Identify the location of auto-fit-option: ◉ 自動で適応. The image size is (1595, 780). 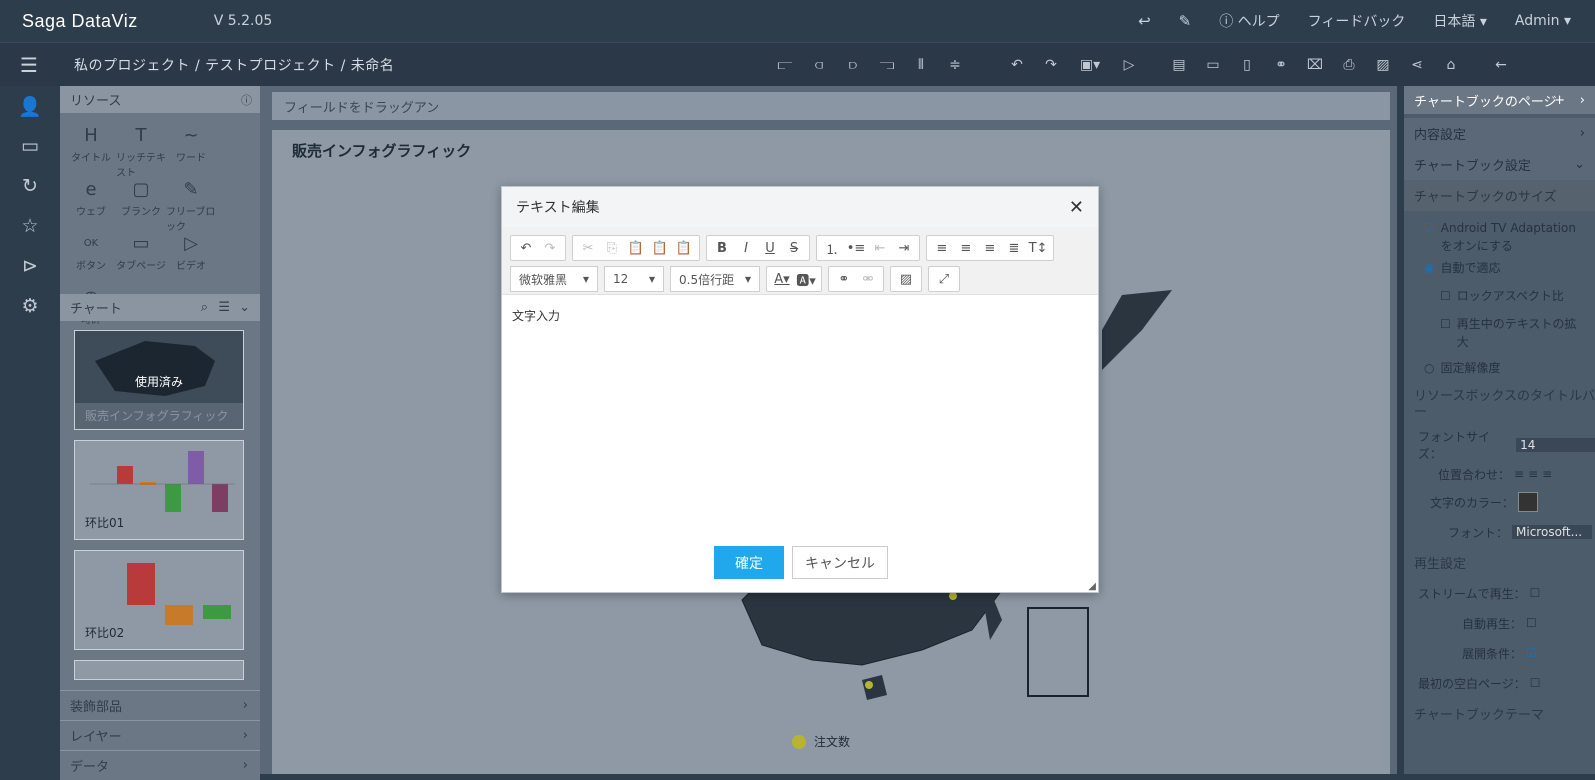
(1504, 268).